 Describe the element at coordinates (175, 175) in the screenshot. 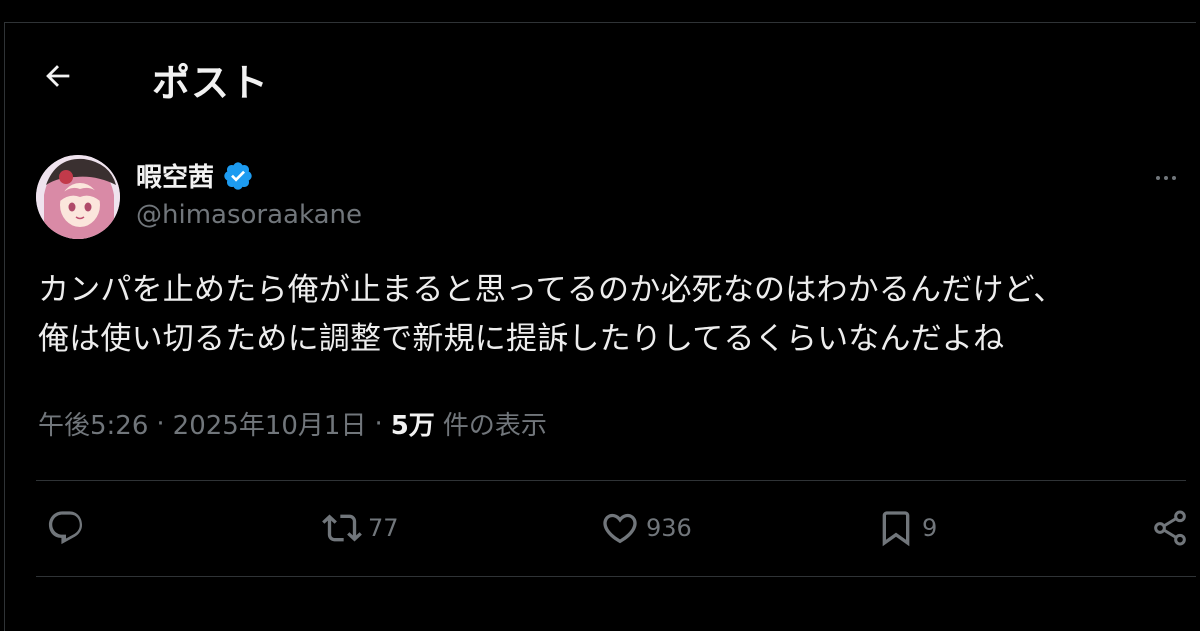

I see `display-name: 暇空茜` at that location.